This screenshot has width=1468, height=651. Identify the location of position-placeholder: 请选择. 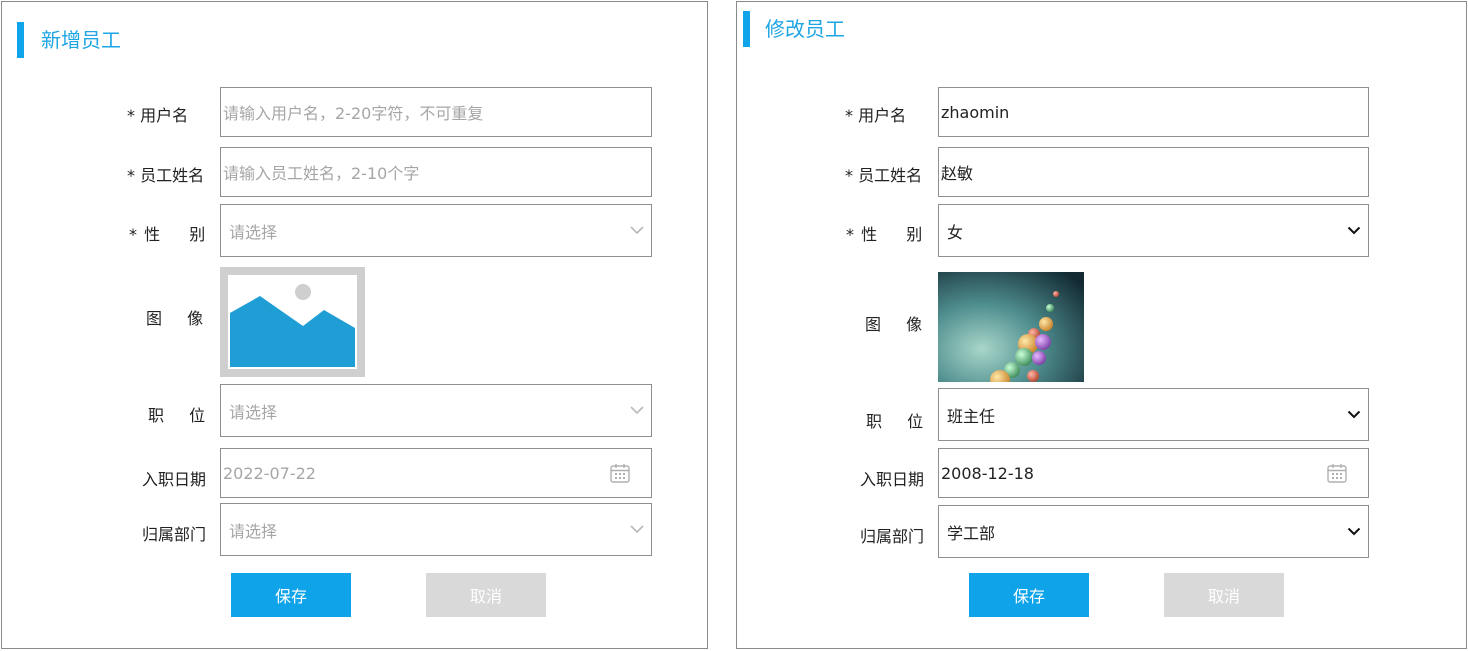
(253, 412).